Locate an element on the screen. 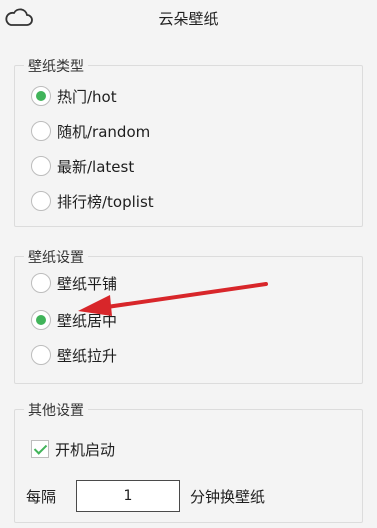 The height and width of the screenshot is (528, 377). autostart-checkbox is located at coordinates (40, 449).